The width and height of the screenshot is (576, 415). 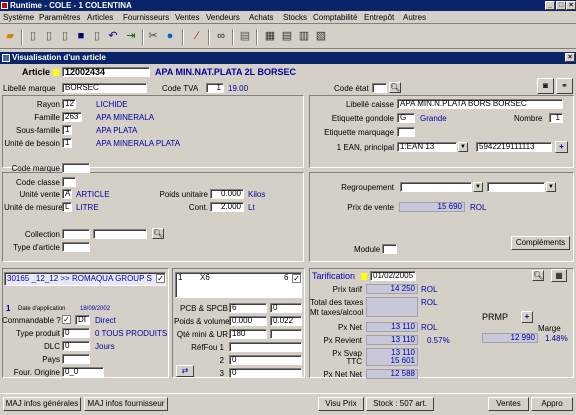 What do you see at coordinates (67, 207) in the screenshot?
I see `unite-mesure-field: L` at bounding box center [67, 207].